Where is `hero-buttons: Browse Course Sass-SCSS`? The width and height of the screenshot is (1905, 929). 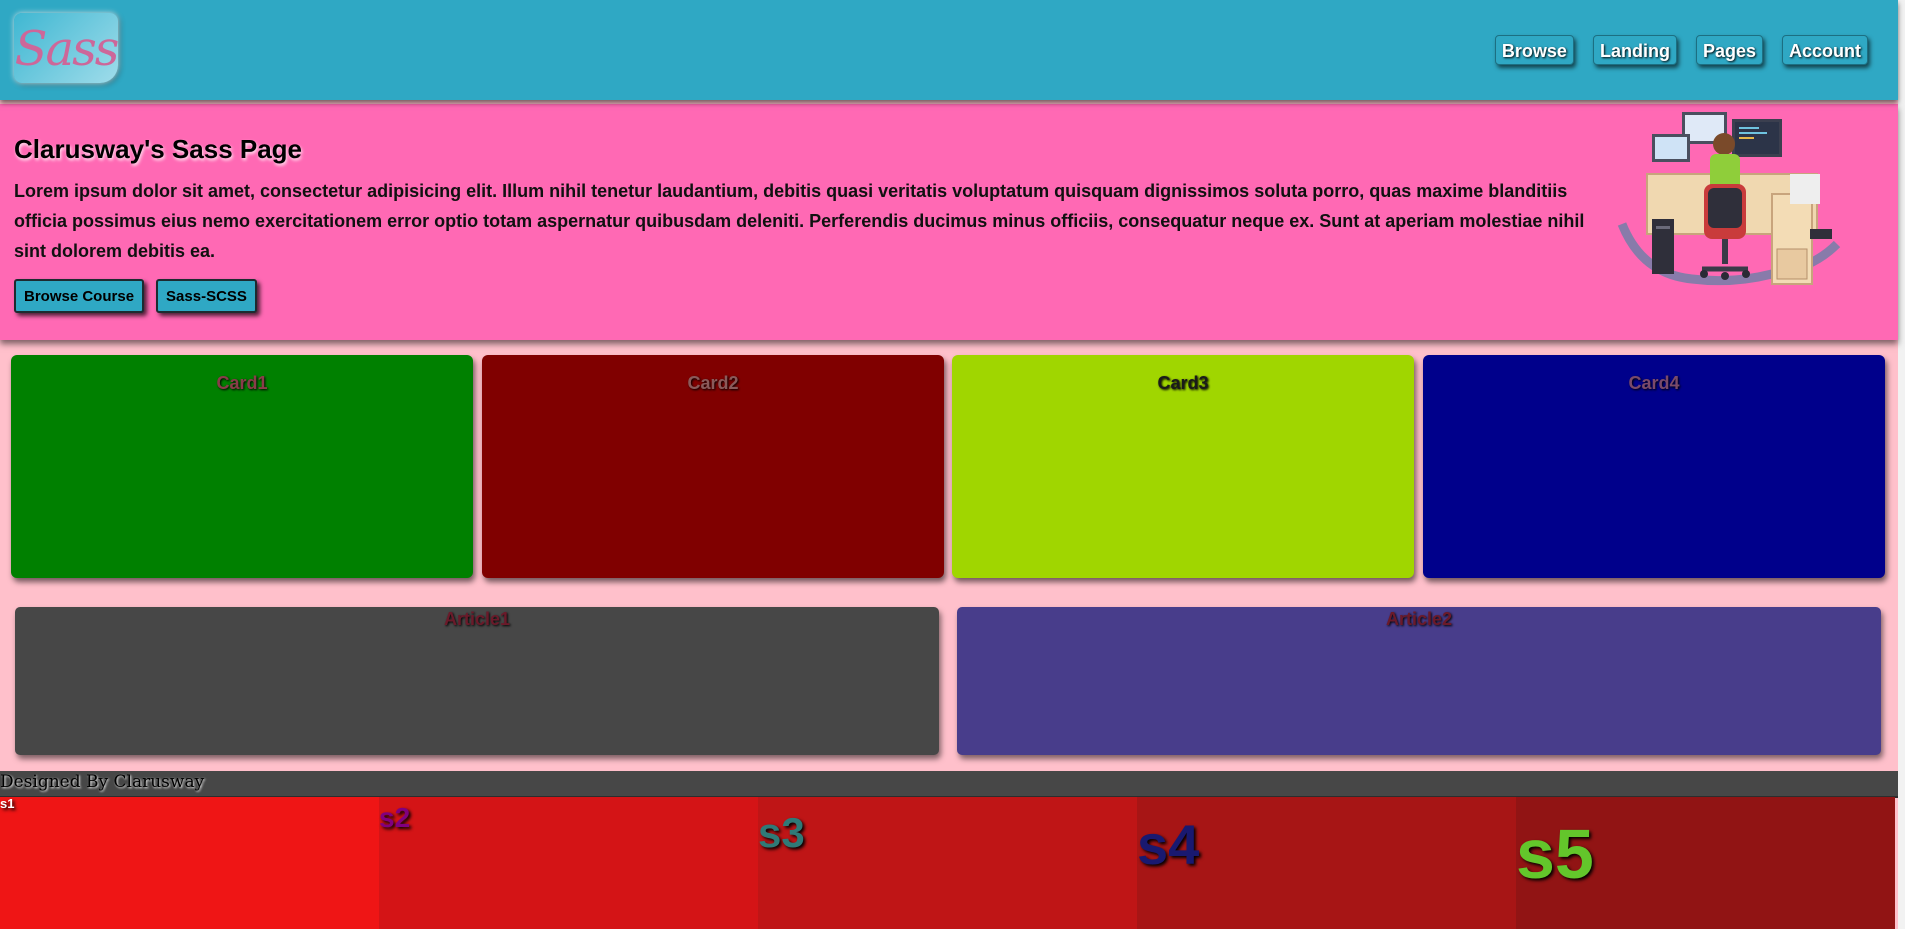
hero-buttons: Browse Course Sass-SCSS is located at coordinates (135, 296).